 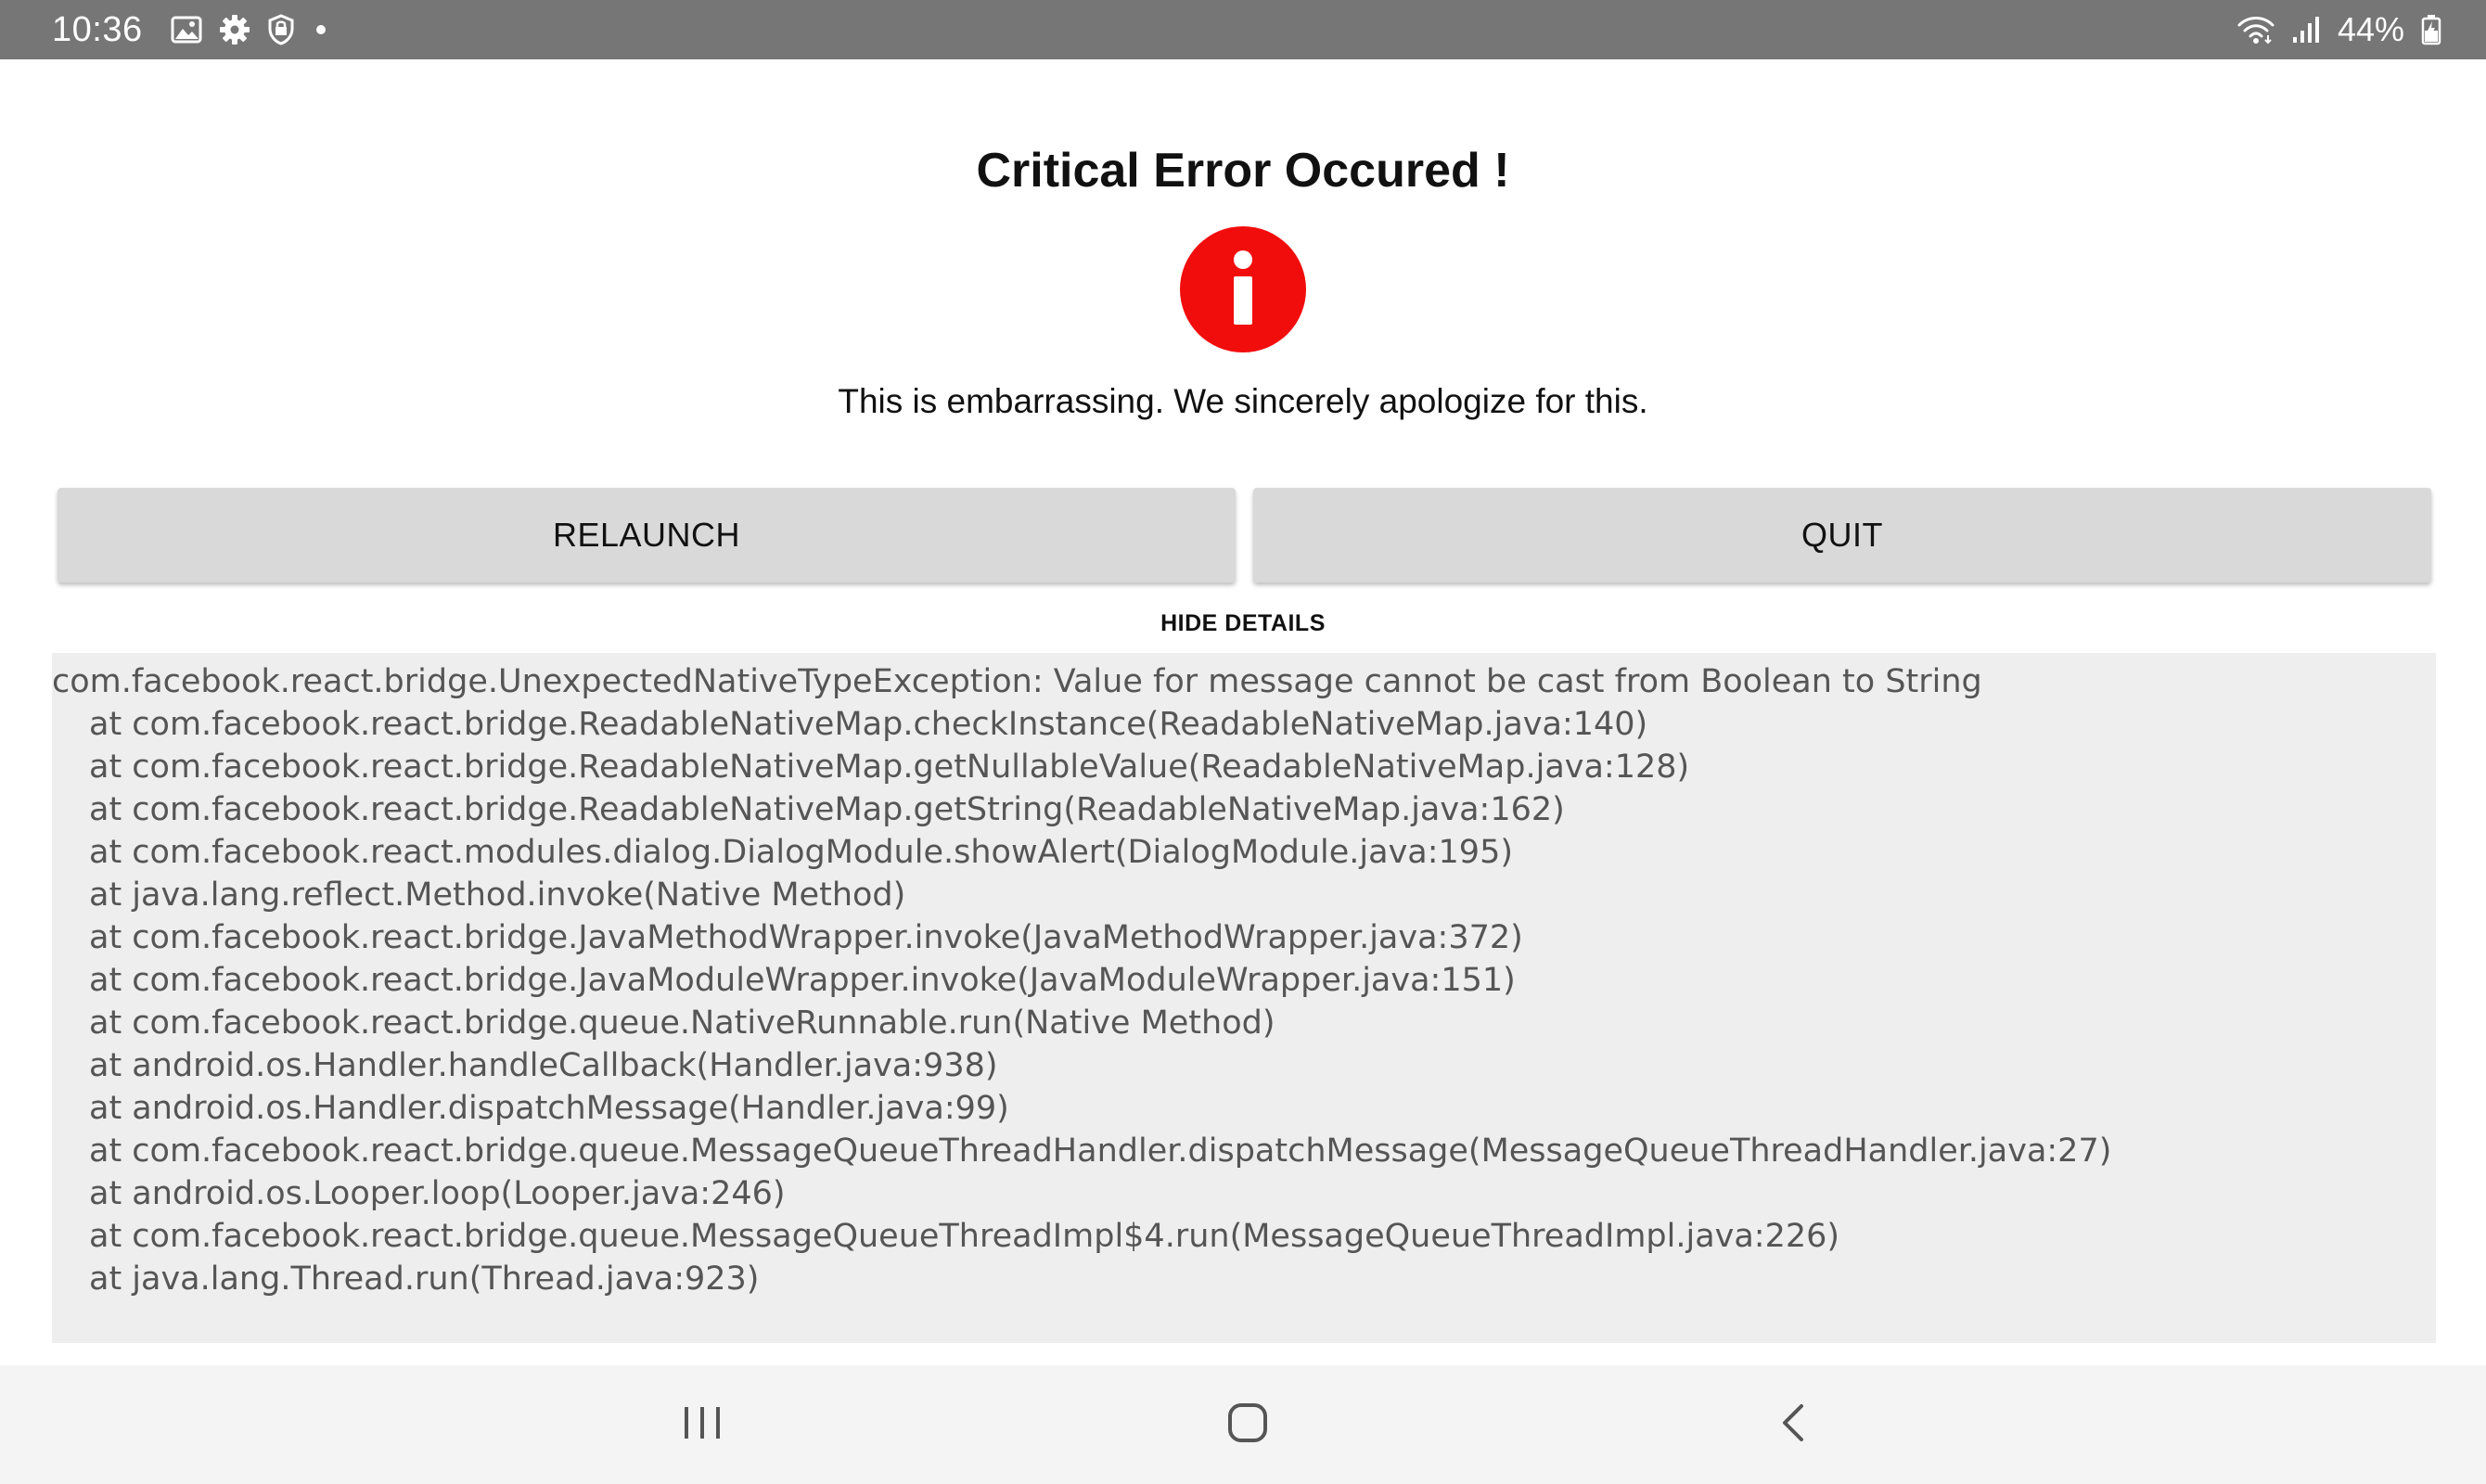 What do you see at coordinates (424, 1279) in the screenshot?
I see `trace-frame: at java.lang.Thread.run(Thread.java:923)` at bounding box center [424, 1279].